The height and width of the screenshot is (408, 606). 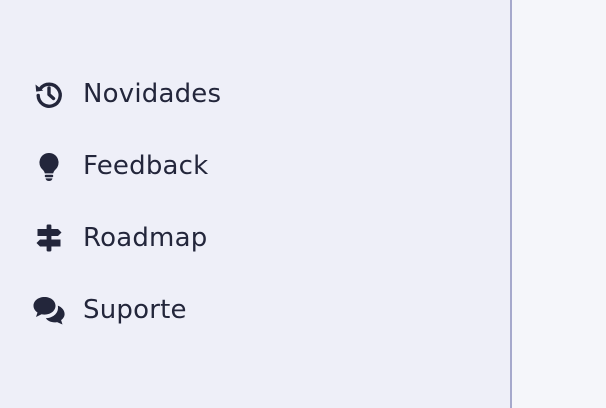 I want to click on sidebar-item-label: Feedback, so click(x=146, y=166).